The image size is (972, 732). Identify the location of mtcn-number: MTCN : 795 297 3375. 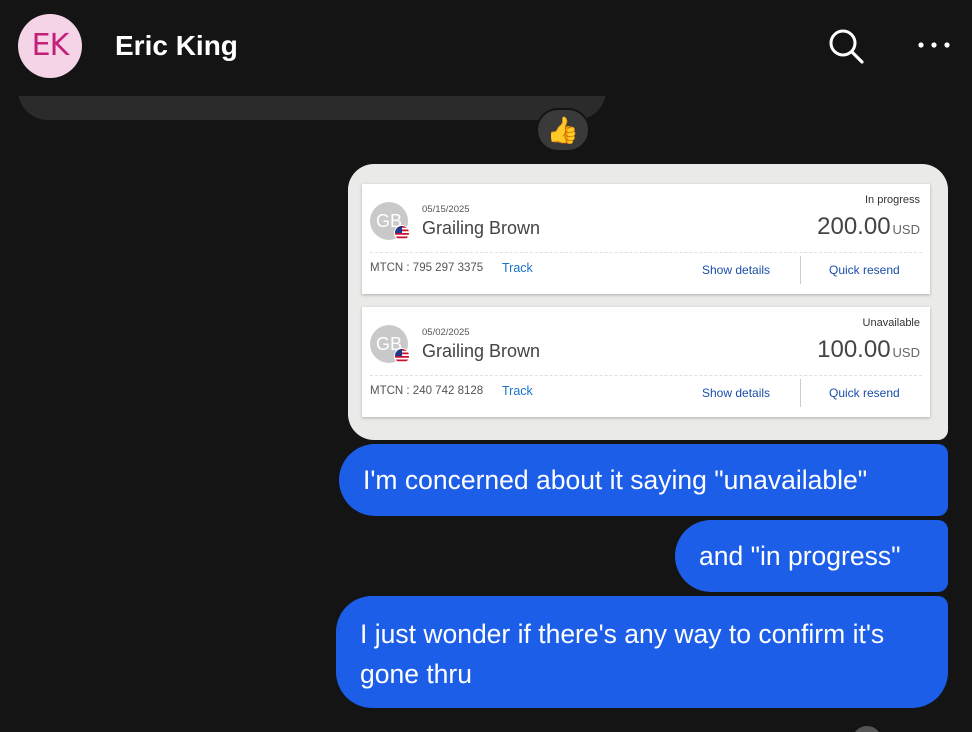
(427, 268).